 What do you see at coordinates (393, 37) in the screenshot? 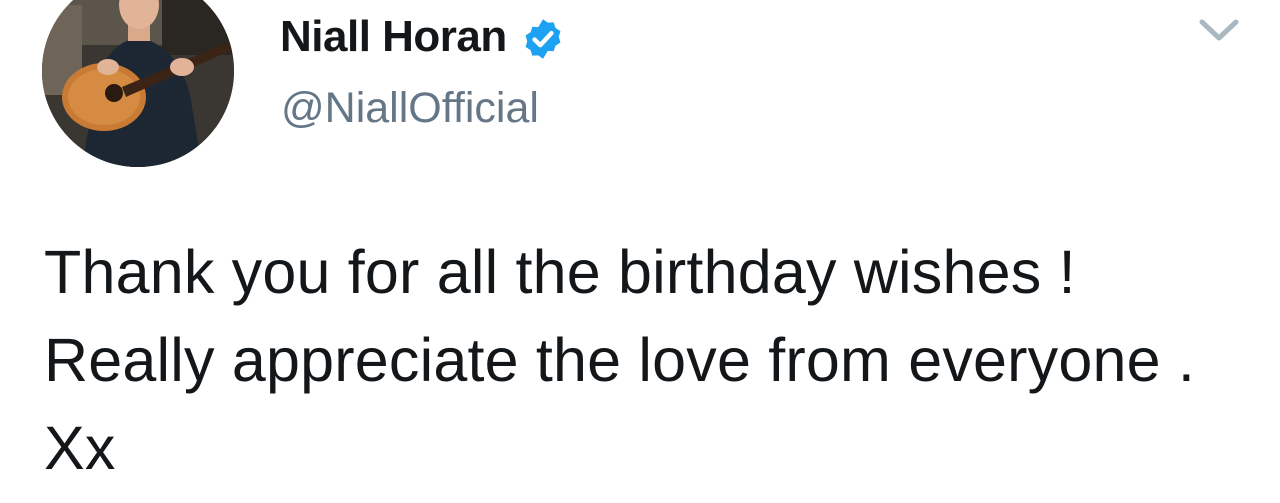
I see `author-display-name: Niall Horan` at bounding box center [393, 37].